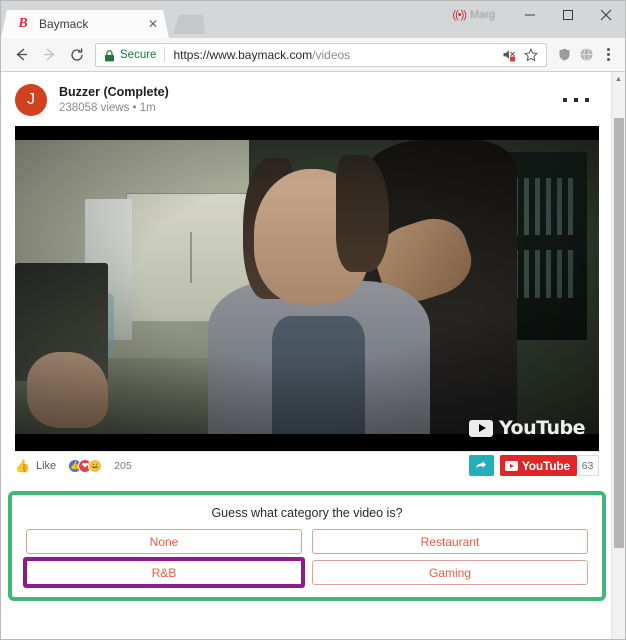 The height and width of the screenshot is (640, 626). I want to click on extension-globe-icon, so click(586, 55).